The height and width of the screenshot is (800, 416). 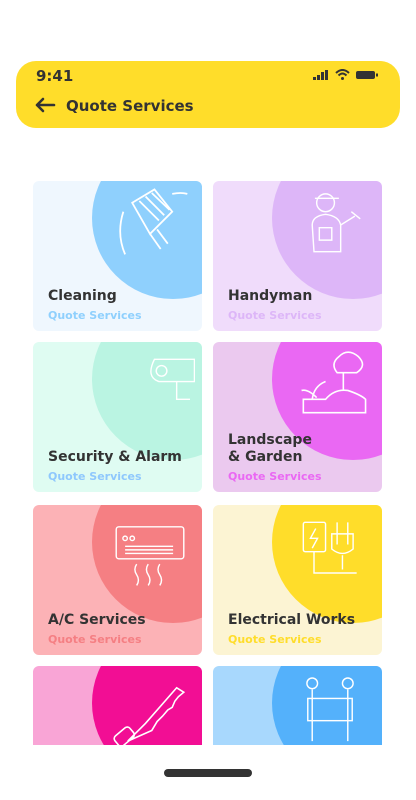 I want to click on service-card-cleaning-glove: Cleaning Quote Services, so click(x=117, y=256).